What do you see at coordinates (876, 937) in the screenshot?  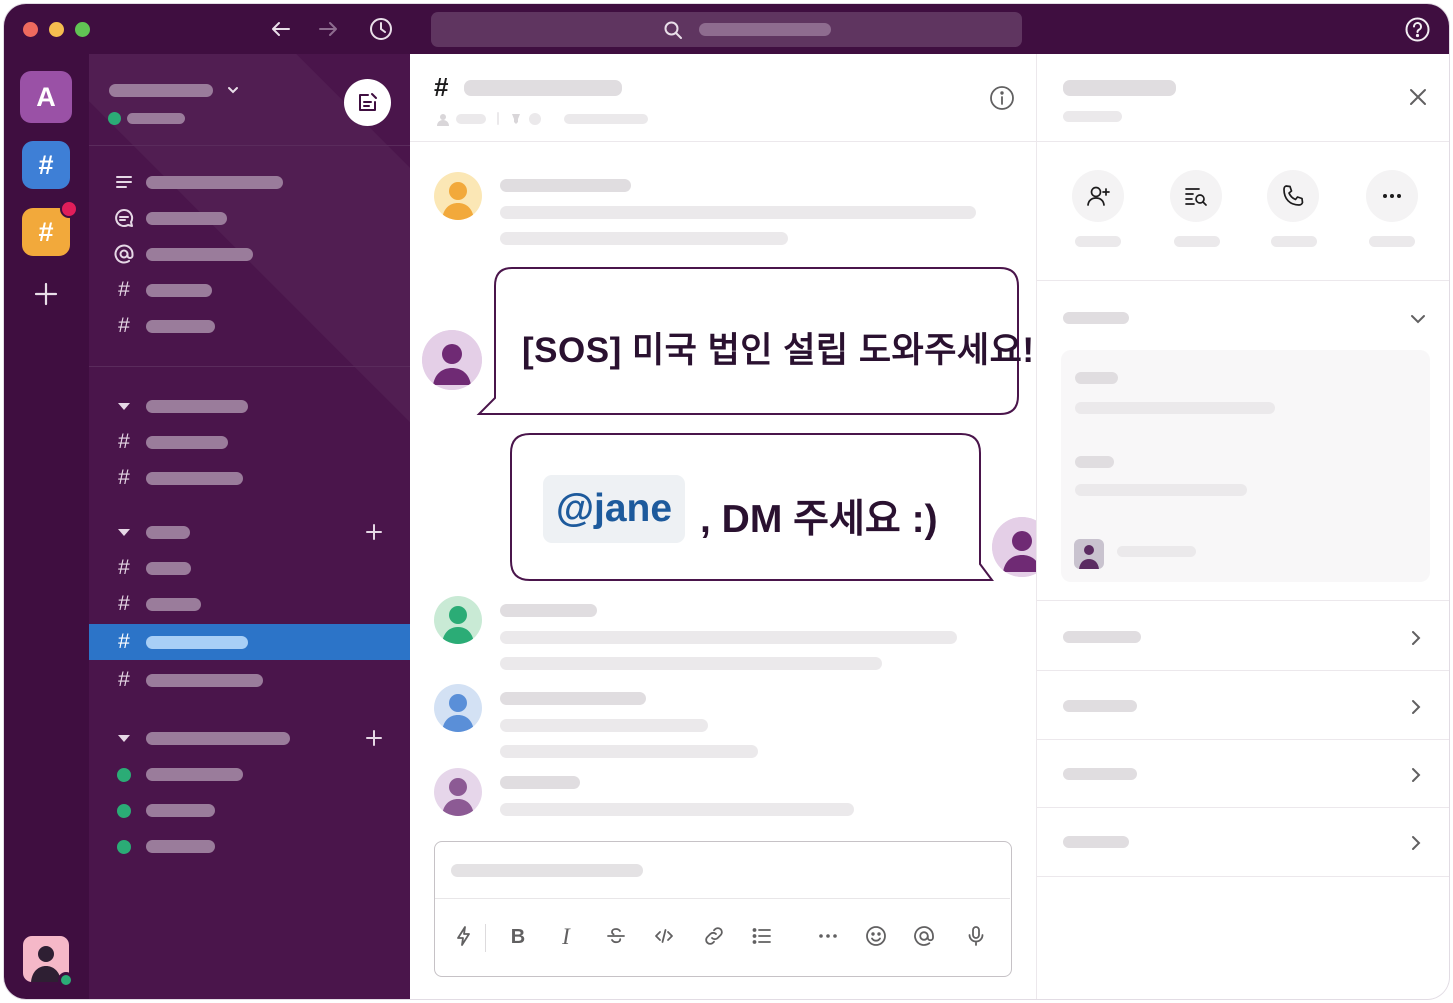 I see `emoji-icon` at bounding box center [876, 937].